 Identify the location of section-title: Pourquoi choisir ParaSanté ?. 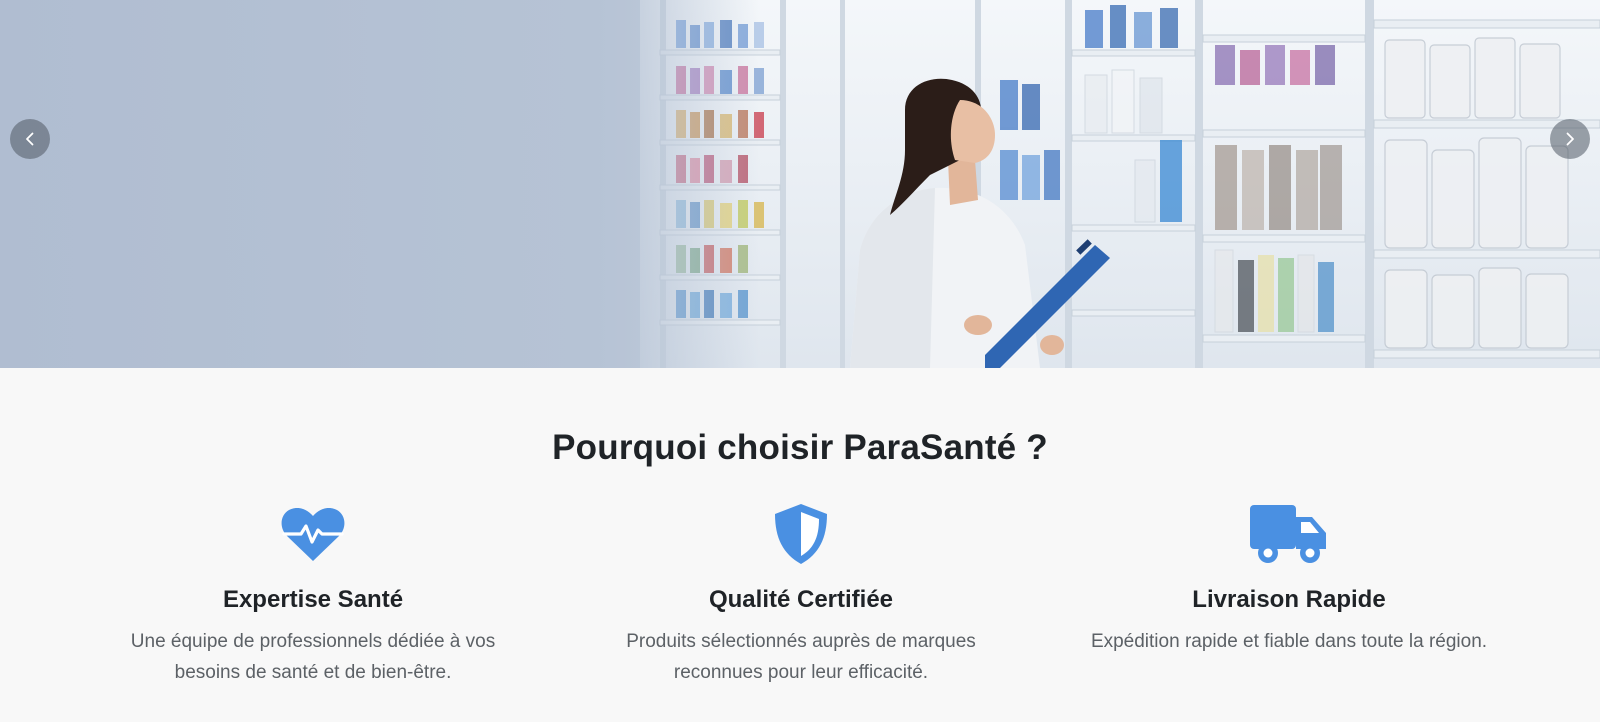
(800, 447).